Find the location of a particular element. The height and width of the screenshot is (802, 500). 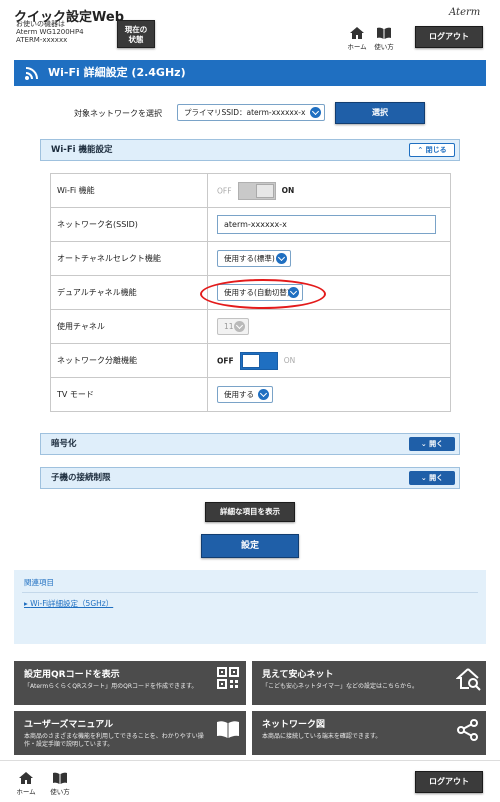

table-row: Wi-Fi 機能 OFF ON is located at coordinates (250, 190).